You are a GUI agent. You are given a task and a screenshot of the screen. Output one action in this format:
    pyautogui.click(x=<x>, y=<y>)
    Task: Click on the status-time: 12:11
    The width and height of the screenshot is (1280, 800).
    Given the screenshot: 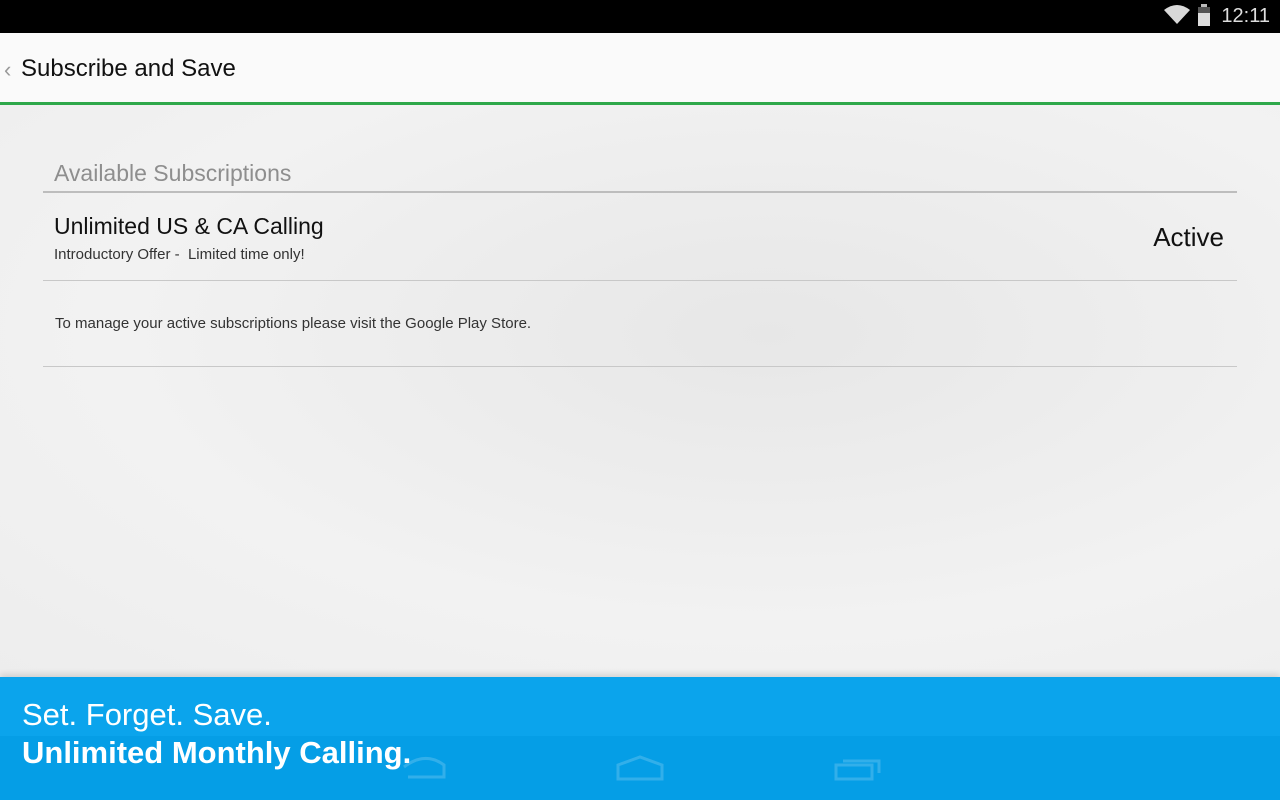 What is the action you would take?
    pyautogui.click(x=1245, y=16)
    